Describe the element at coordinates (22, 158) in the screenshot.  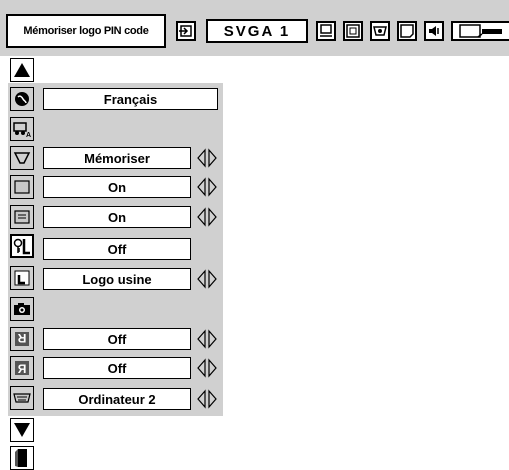
I see `keystone-icon` at that location.